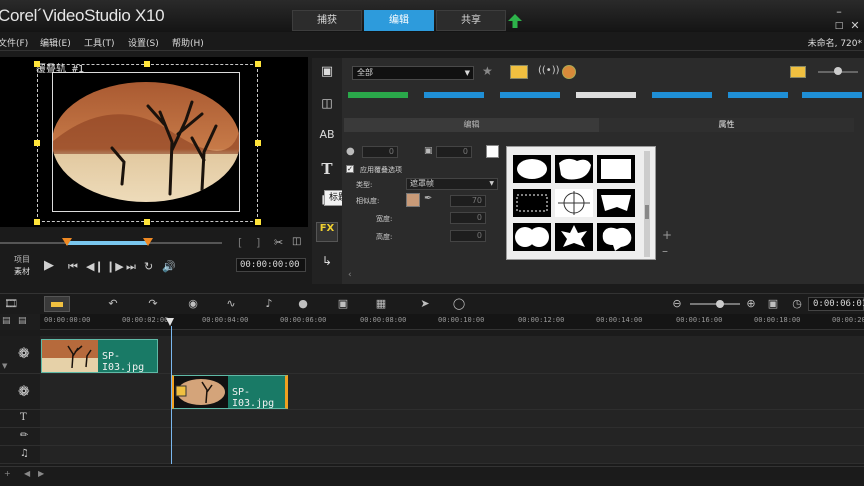 This screenshot has width=864, height=486. What do you see at coordinates (11, 304) in the screenshot?
I see `storyboard-view-icon: 🎞` at bounding box center [11, 304].